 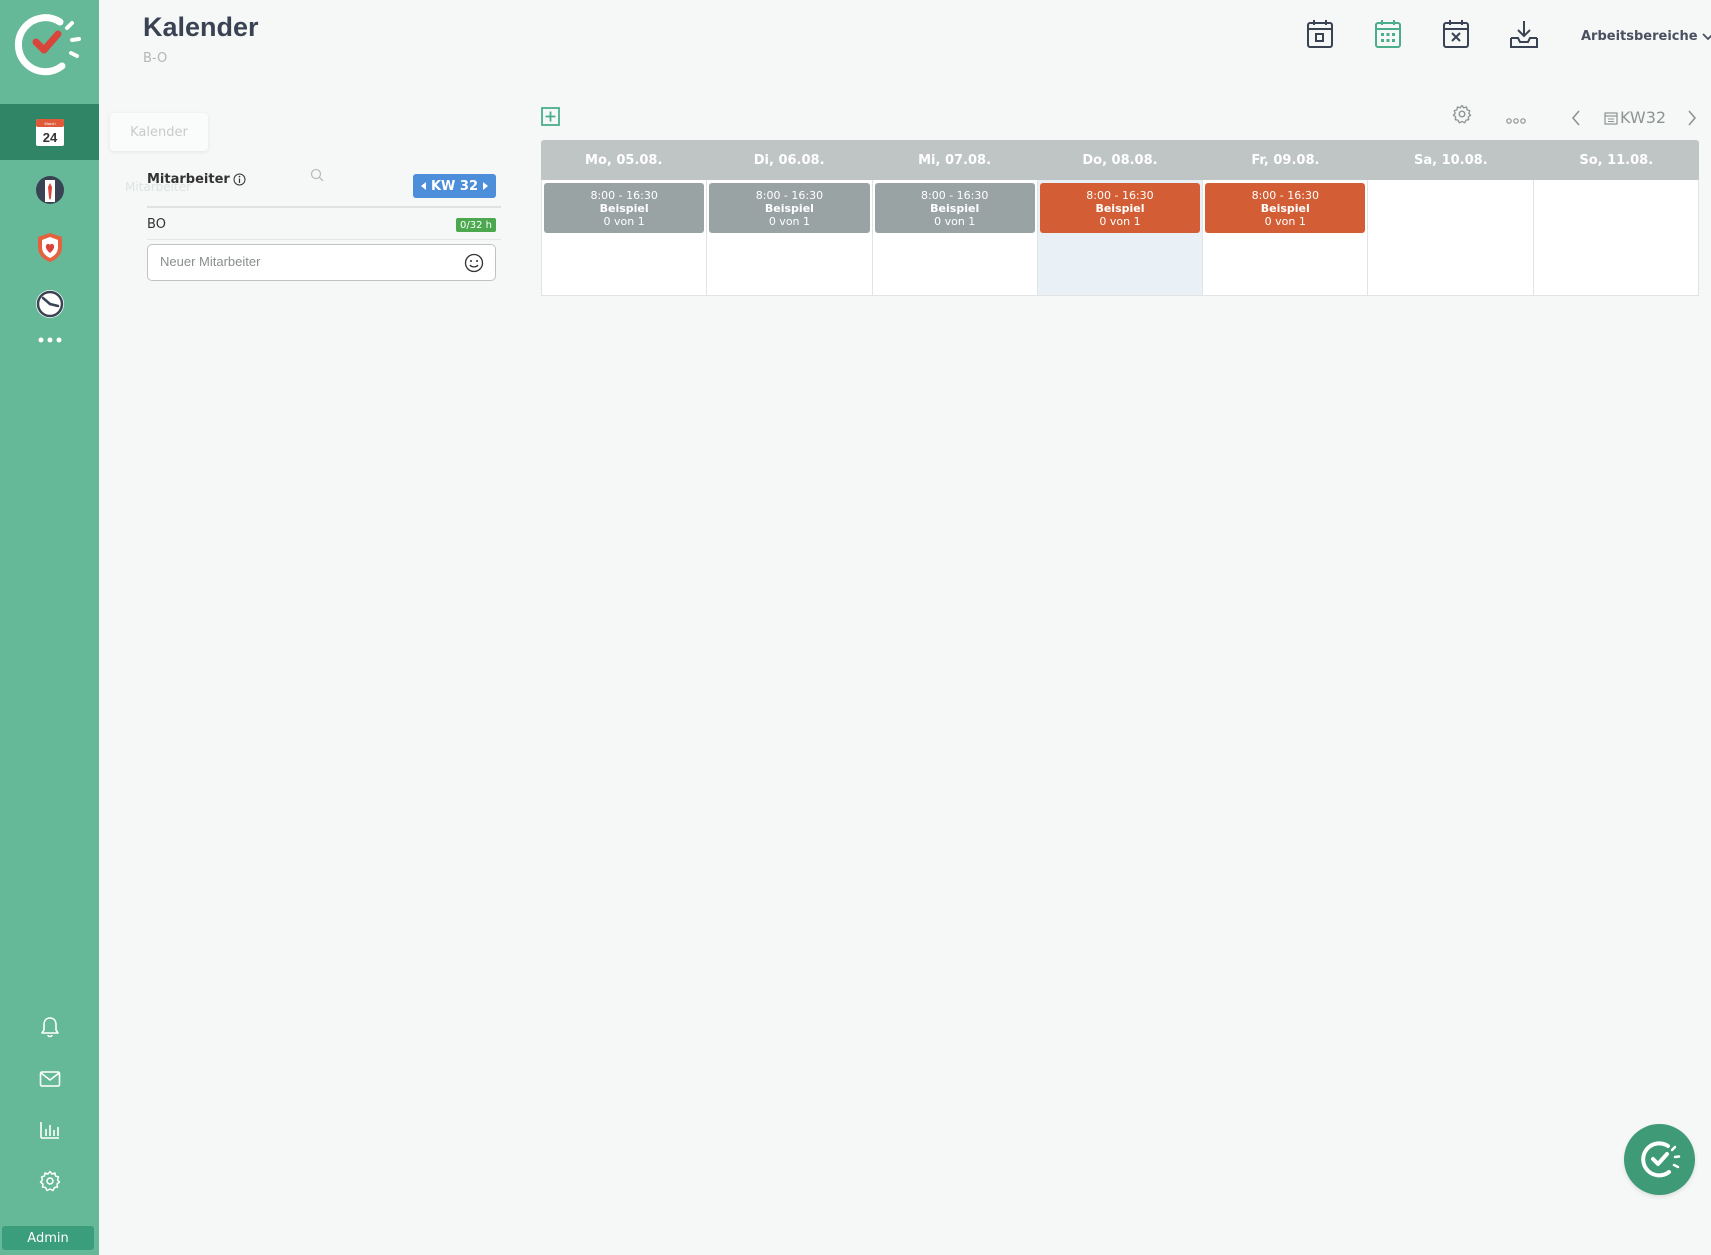 What do you see at coordinates (1286, 237) in the screenshot?
I see `day-cell-fri: 8:00 - 16:30 Beispiel 0 von 1` at bounding box center [1286, 237].